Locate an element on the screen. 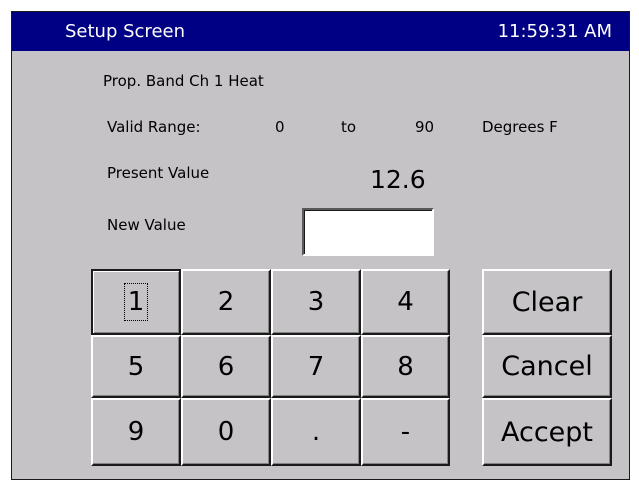 Image resolution: width=639 pixels, height=483 pixels. range-min: 0 is located at coordinates (280, 127).